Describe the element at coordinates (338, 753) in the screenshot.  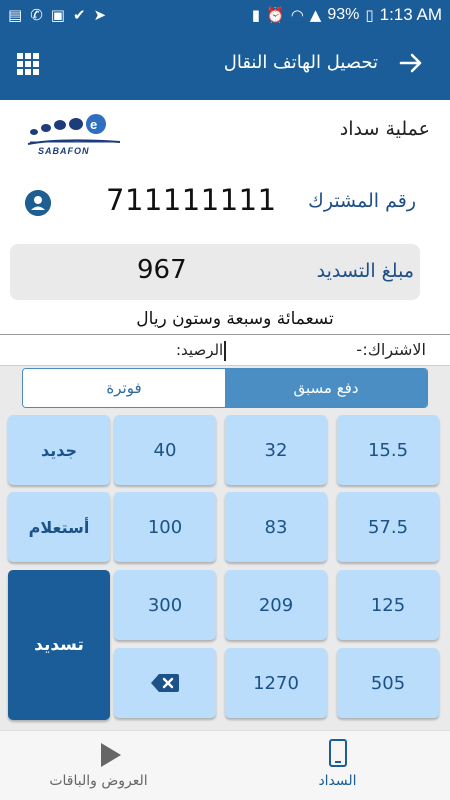
I see `smartphone-icon` at that location.